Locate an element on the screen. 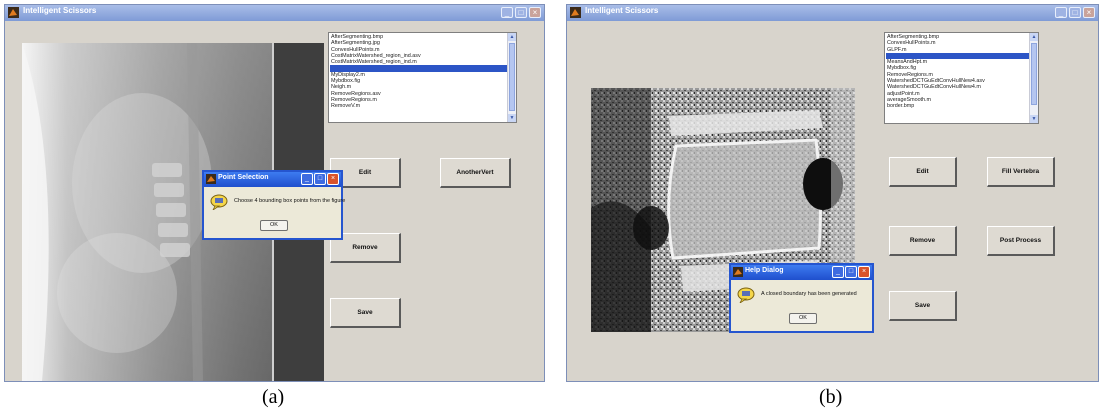  caption-b: (b) is located at coordinates (831, 397).